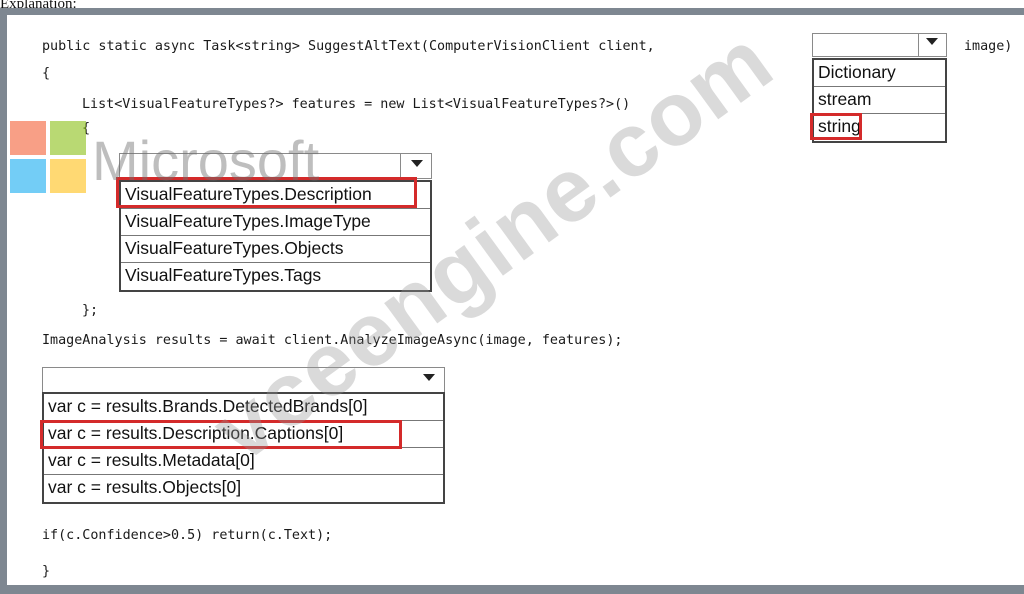 This screenshot has height=594, width=1024. Describe the element at coordinates (879, 127) in the screenshot. I see `return-type-option-selected: string` at that location.